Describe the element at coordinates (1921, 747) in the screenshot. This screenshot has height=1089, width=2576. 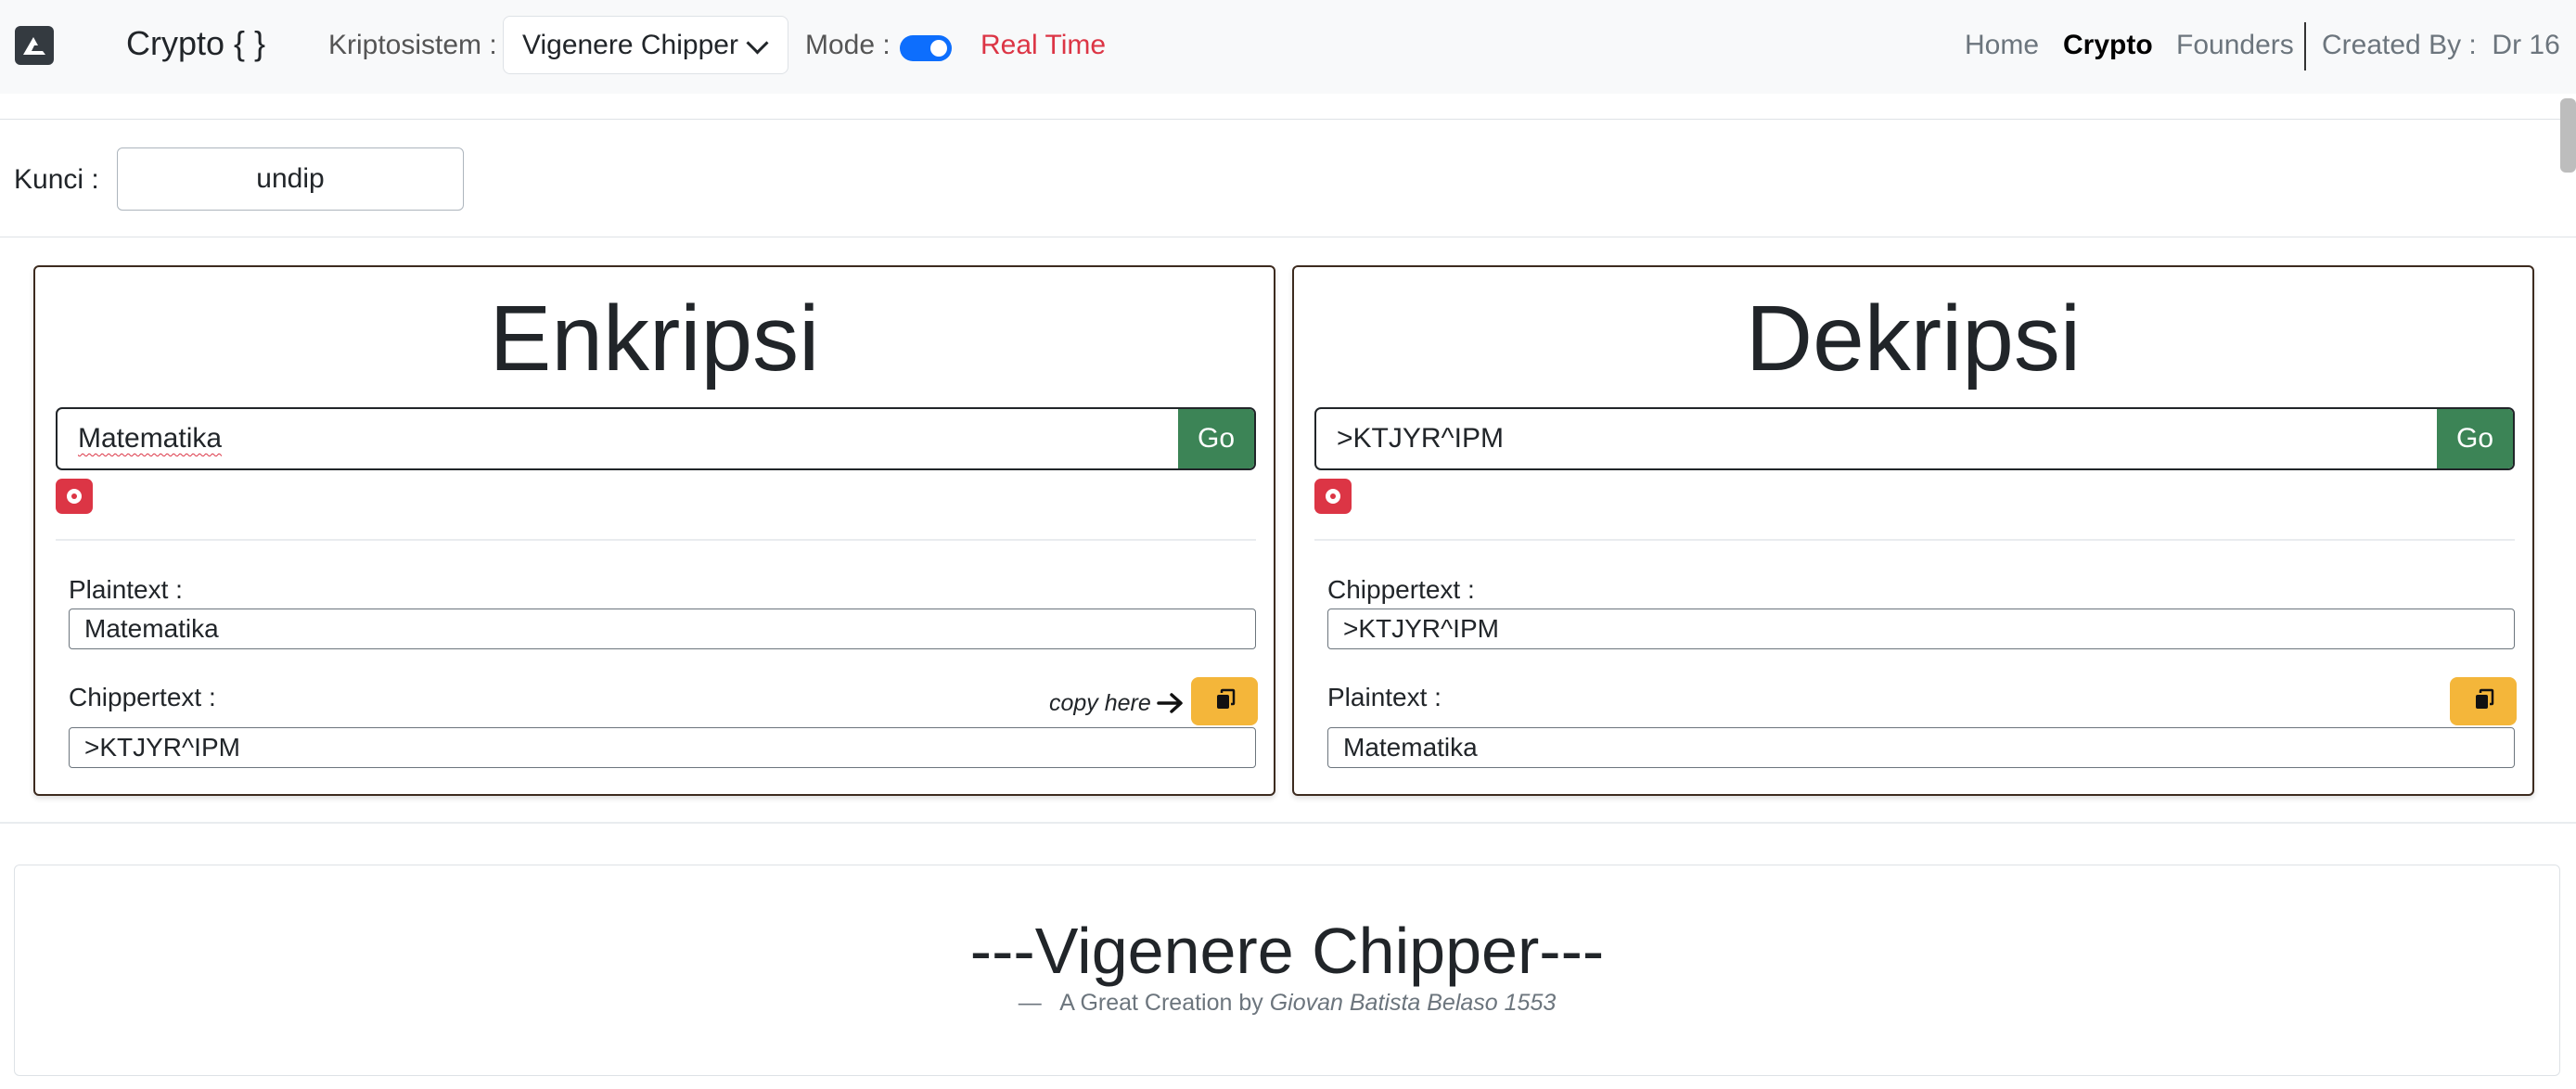
I see `decrypt-plaintext-field: Matematika` at that location.